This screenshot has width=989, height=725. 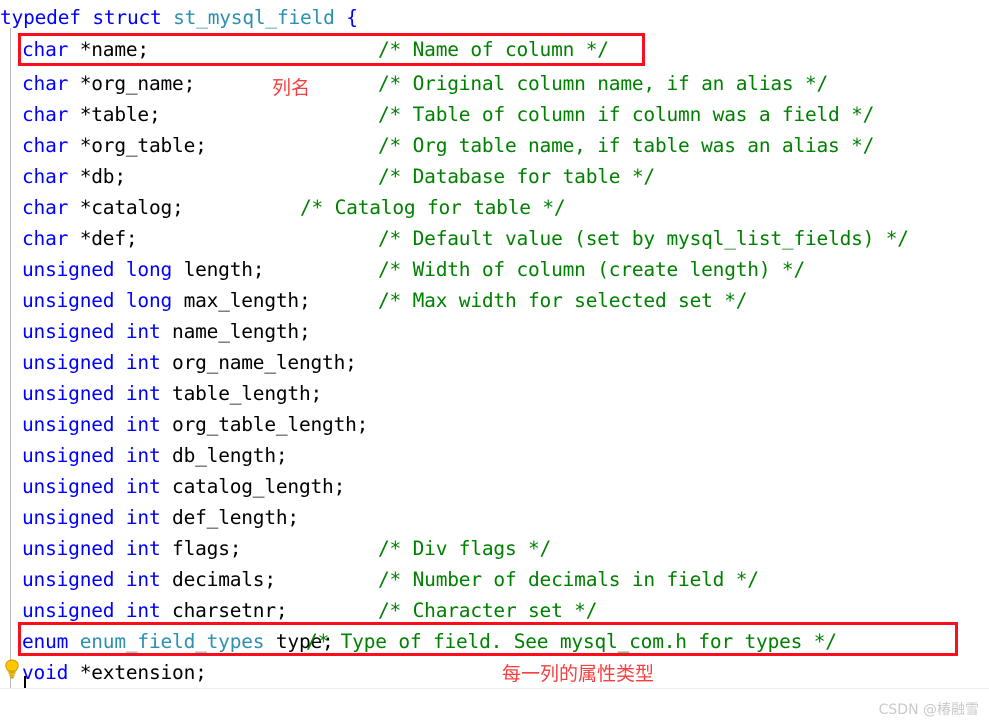 I want to click on code-line: char *name;, so click(x=85, y=49).